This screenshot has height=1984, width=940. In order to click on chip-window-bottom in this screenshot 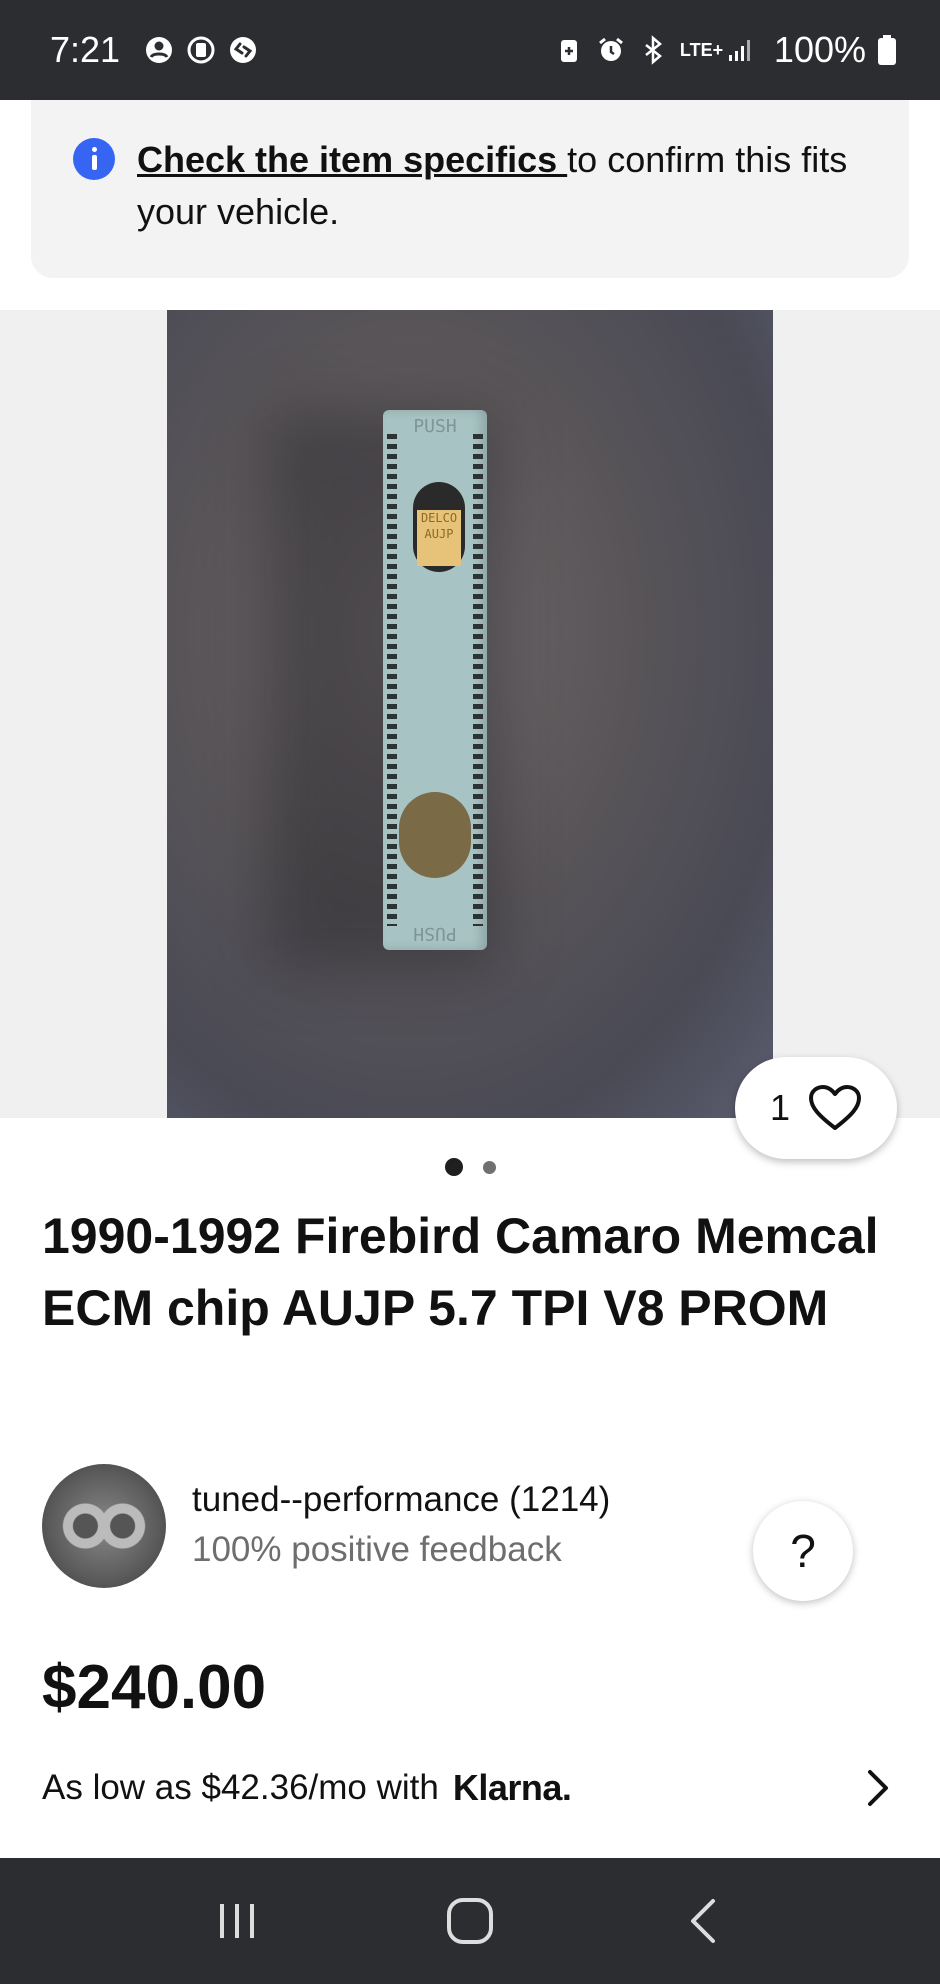, I will do `click(435, 835)`.